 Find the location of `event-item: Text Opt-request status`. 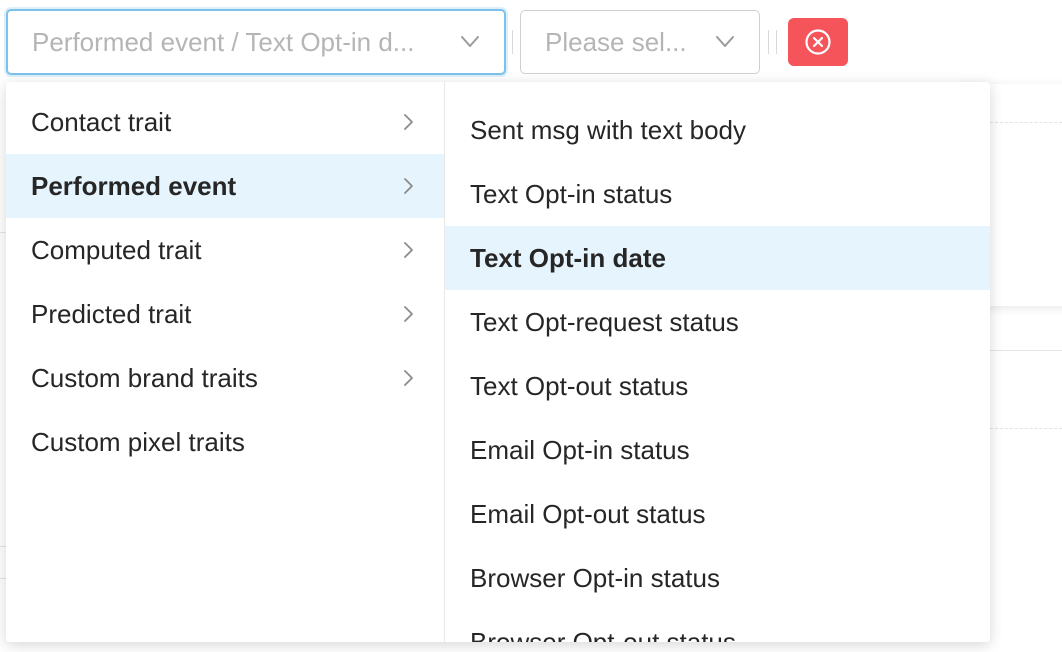

event-item: Text Opt-request status is located at coordinates (717, 322).